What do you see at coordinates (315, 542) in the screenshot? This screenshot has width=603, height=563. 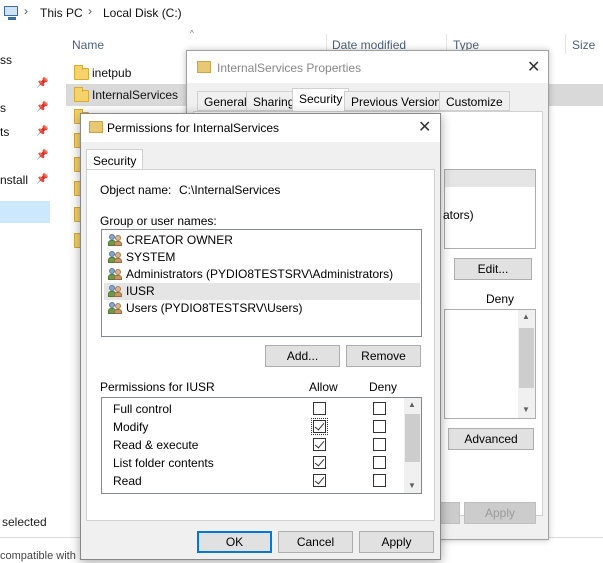 I see `cancel-button: Cancel` at bounding box center [315, 542].